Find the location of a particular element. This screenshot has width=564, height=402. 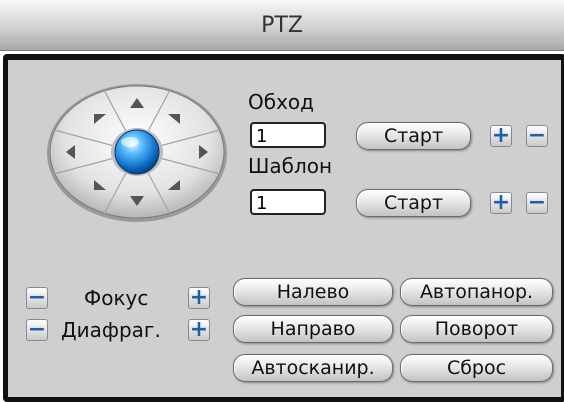

cruise-plus-button: + is located at coordinates (501, 136).